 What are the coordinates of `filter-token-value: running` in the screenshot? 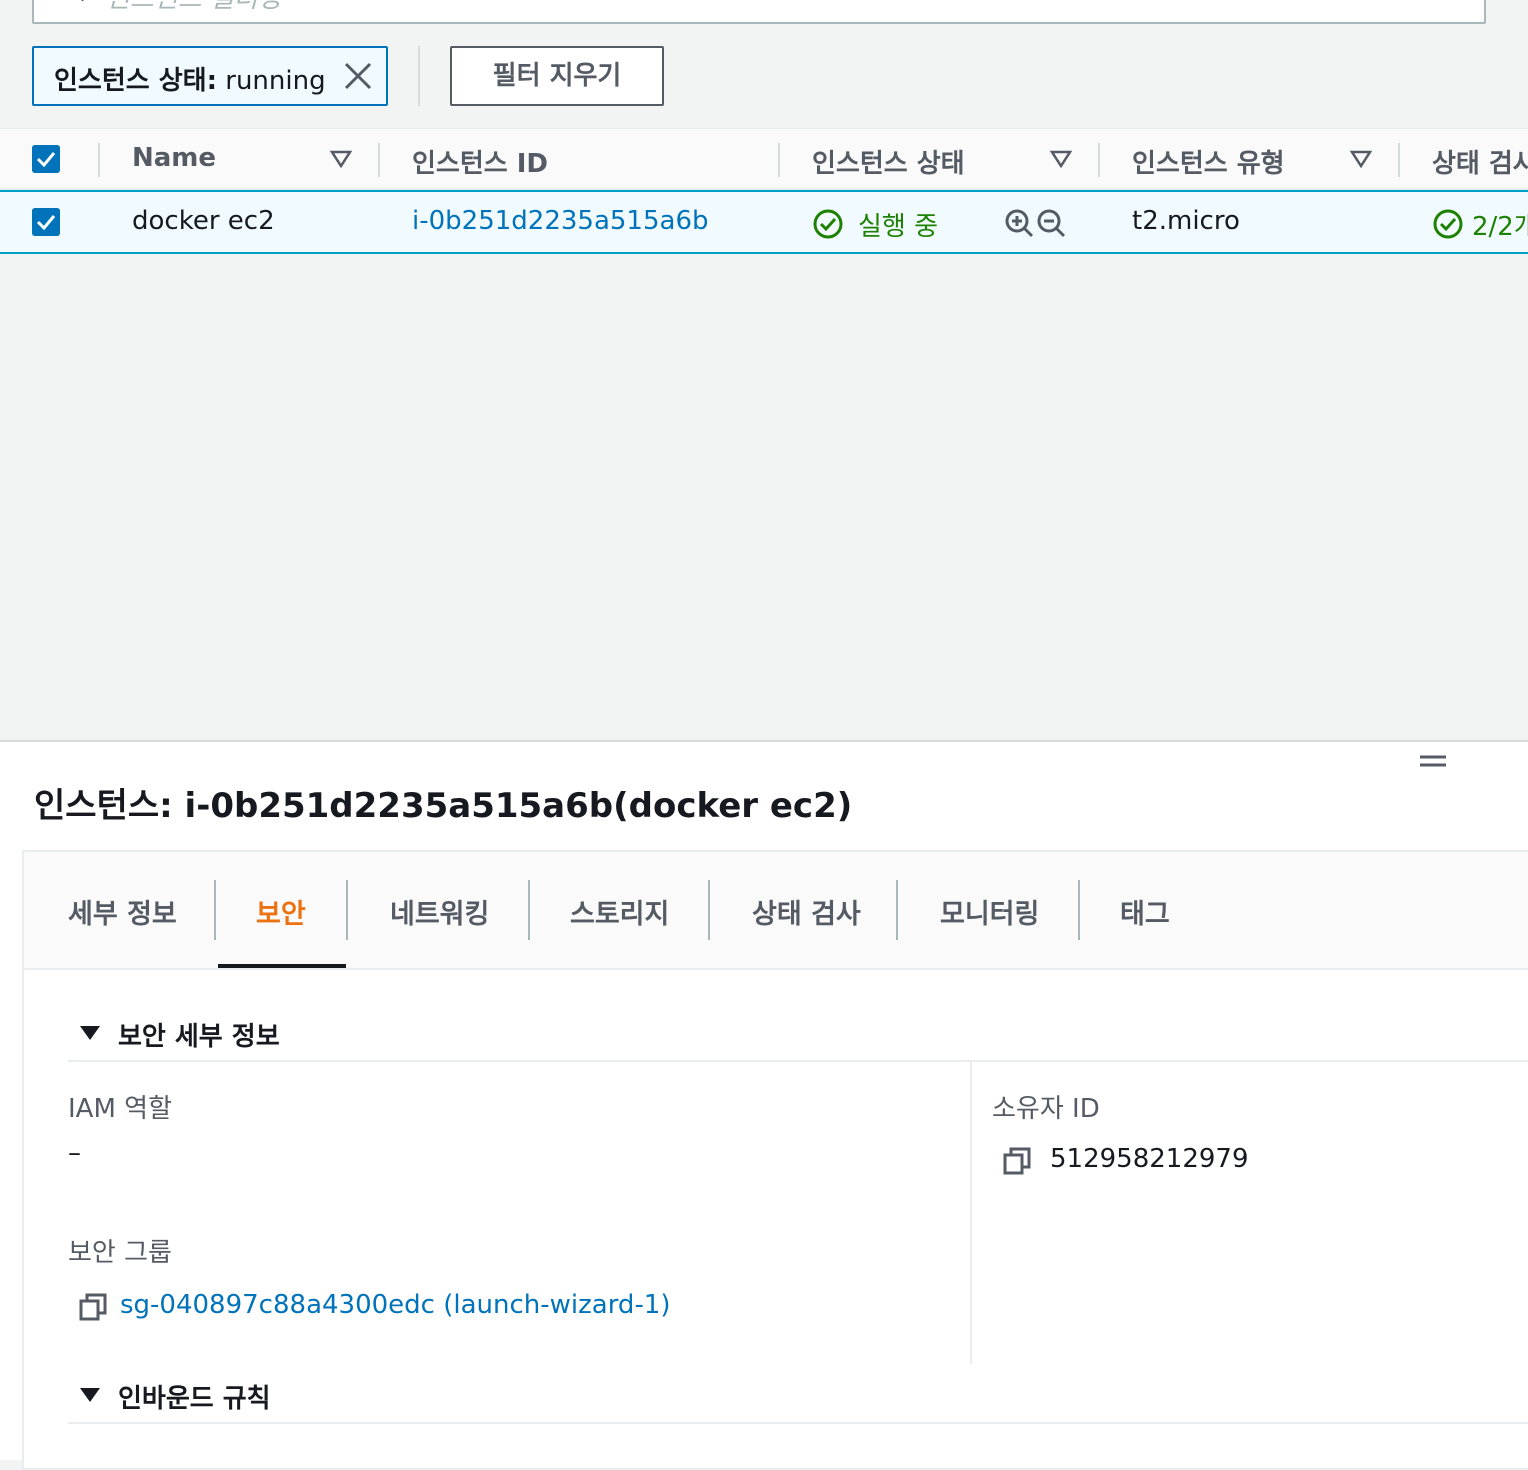 It's located at (275, 81).